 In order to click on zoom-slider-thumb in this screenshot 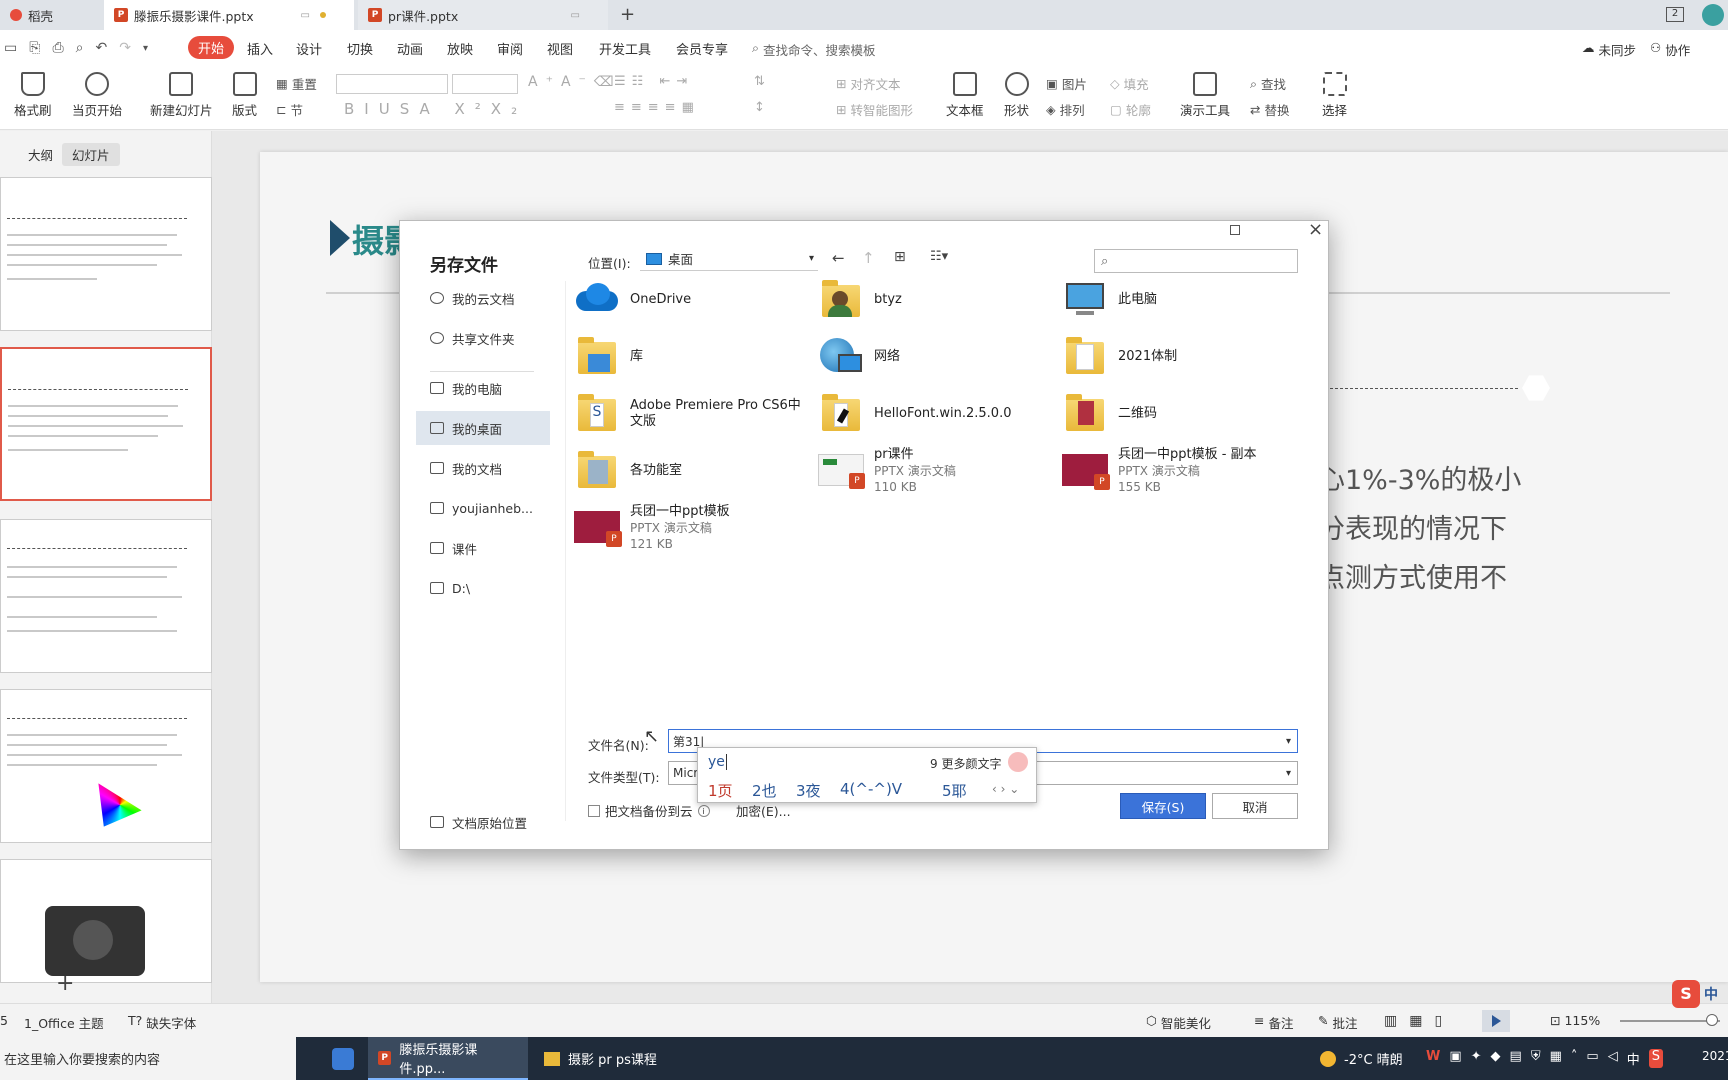, I will do `click(1712, 1020)`.